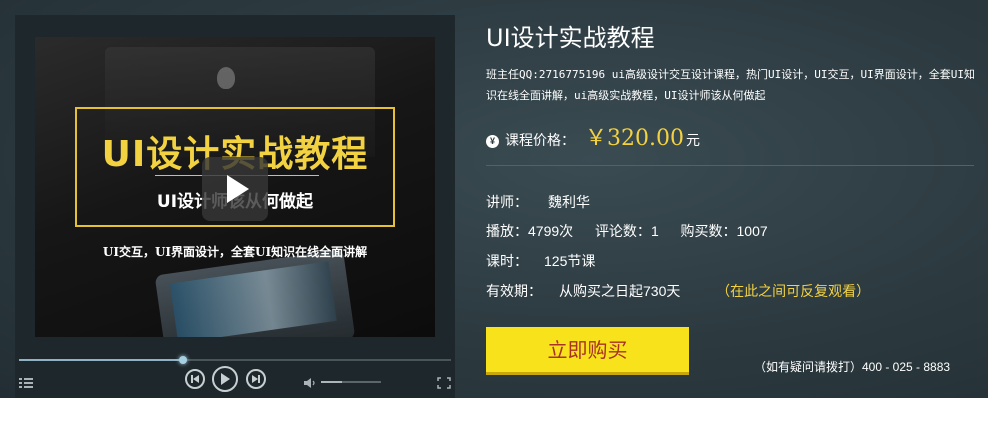  I want to click on playlist-icon, so click(26, 383).